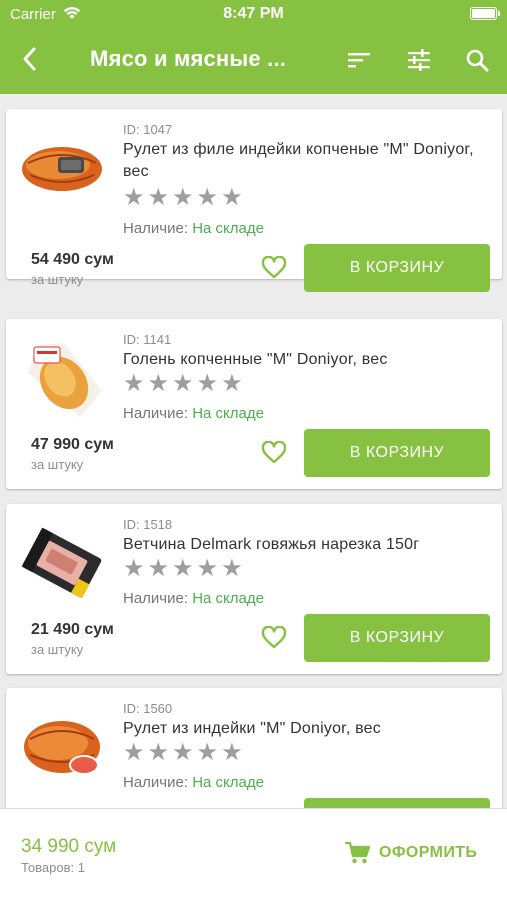  I want to click on search-button, so click(477, 60).